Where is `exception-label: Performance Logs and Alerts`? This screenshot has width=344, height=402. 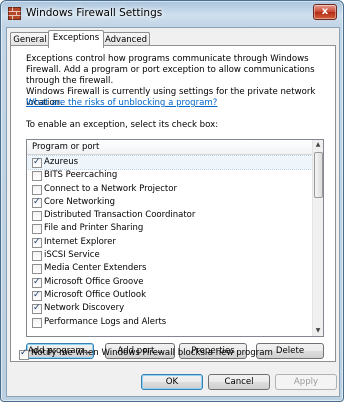 exception-label: Performance Logs and Alerts is located at coordinates (105, 321).